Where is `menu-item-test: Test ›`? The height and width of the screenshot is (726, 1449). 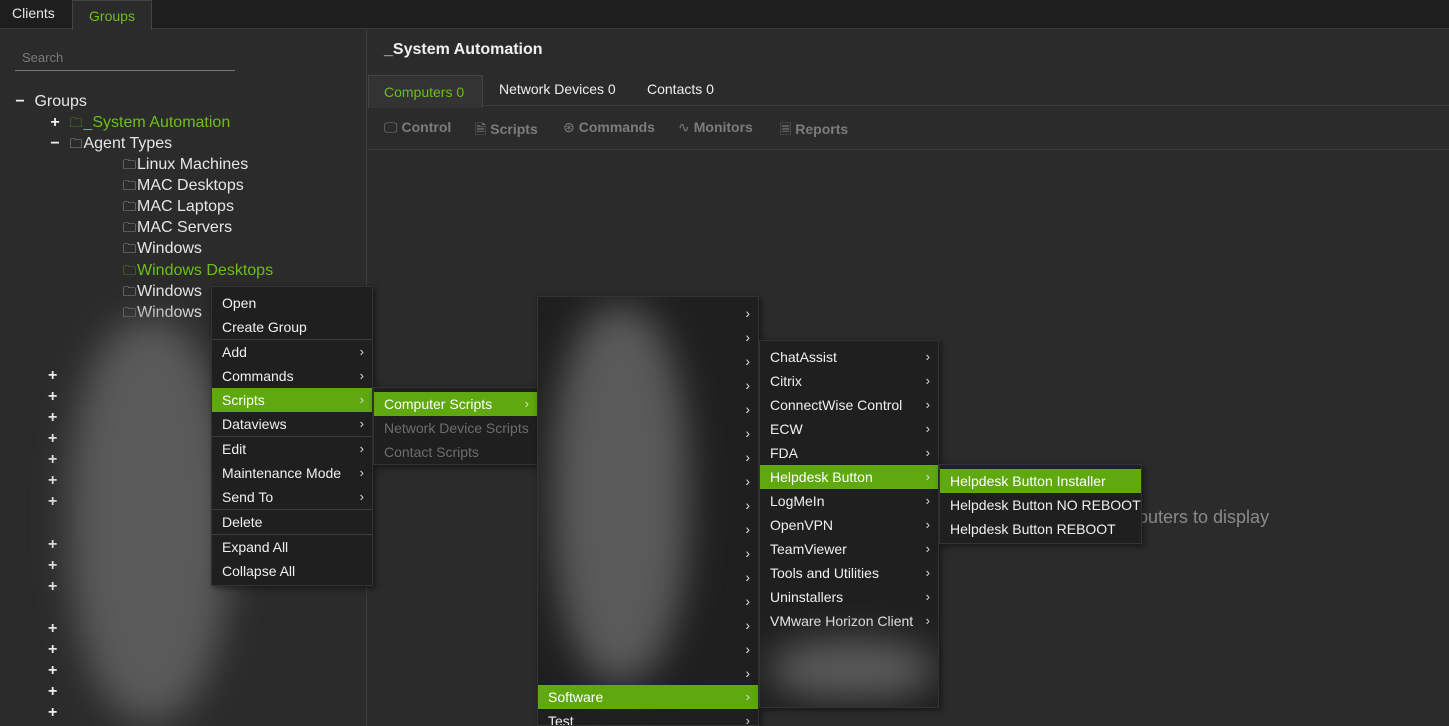 menu-item-test: Test › is located at coordinates (648, 717).